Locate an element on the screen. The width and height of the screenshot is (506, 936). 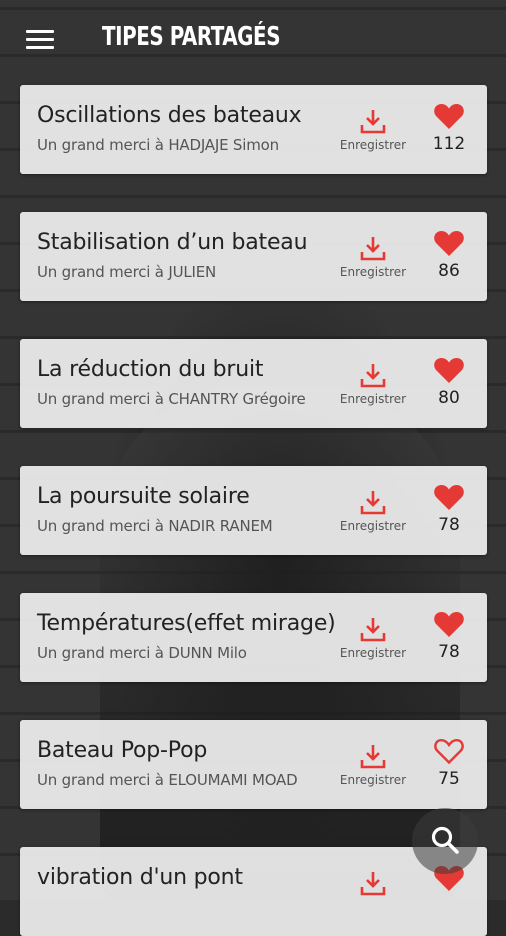
tip-title: Stabilisation d’un bateau is located at coordinates (172, 242).